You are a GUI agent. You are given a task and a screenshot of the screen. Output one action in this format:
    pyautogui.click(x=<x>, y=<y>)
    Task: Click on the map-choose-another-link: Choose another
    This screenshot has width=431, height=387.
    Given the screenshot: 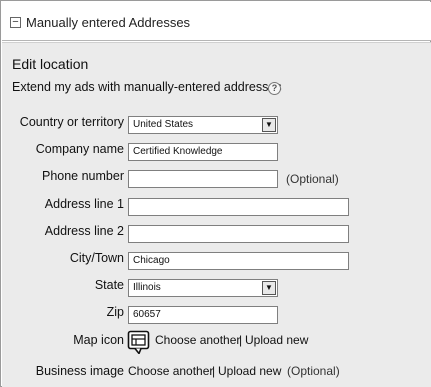 What is the action you would take?
    pyautogui.click(x=197, y=340)
    